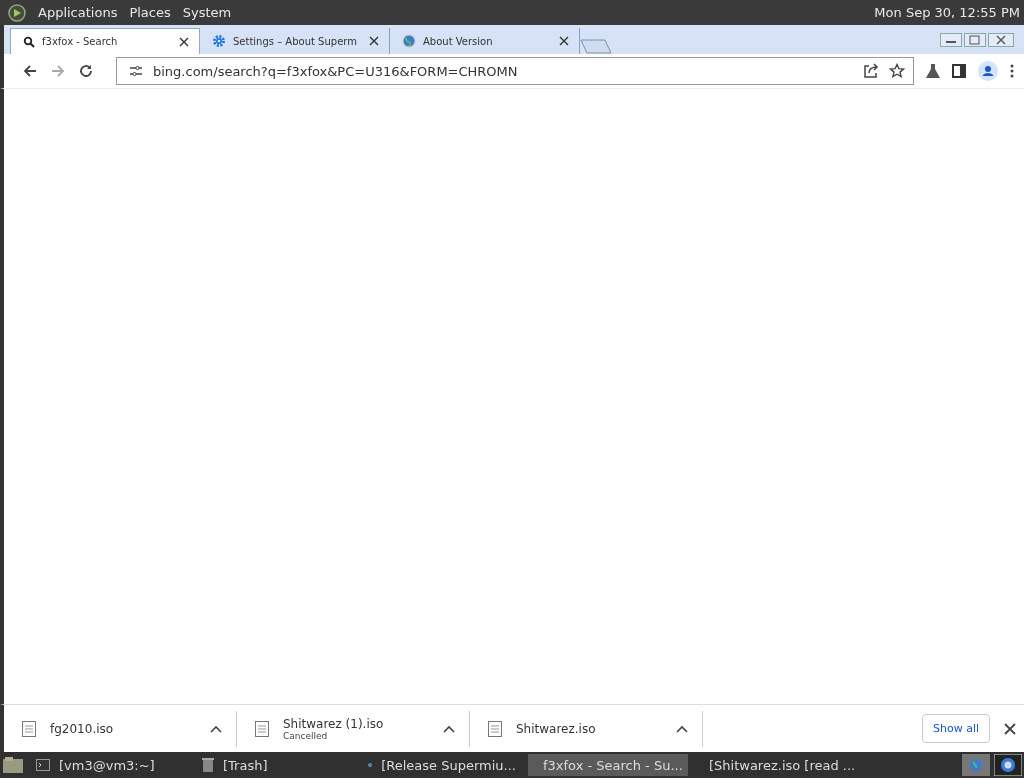 The width and height of the screenshot is (1024, 778). I want to click on forward-icon, so click(58, 71).